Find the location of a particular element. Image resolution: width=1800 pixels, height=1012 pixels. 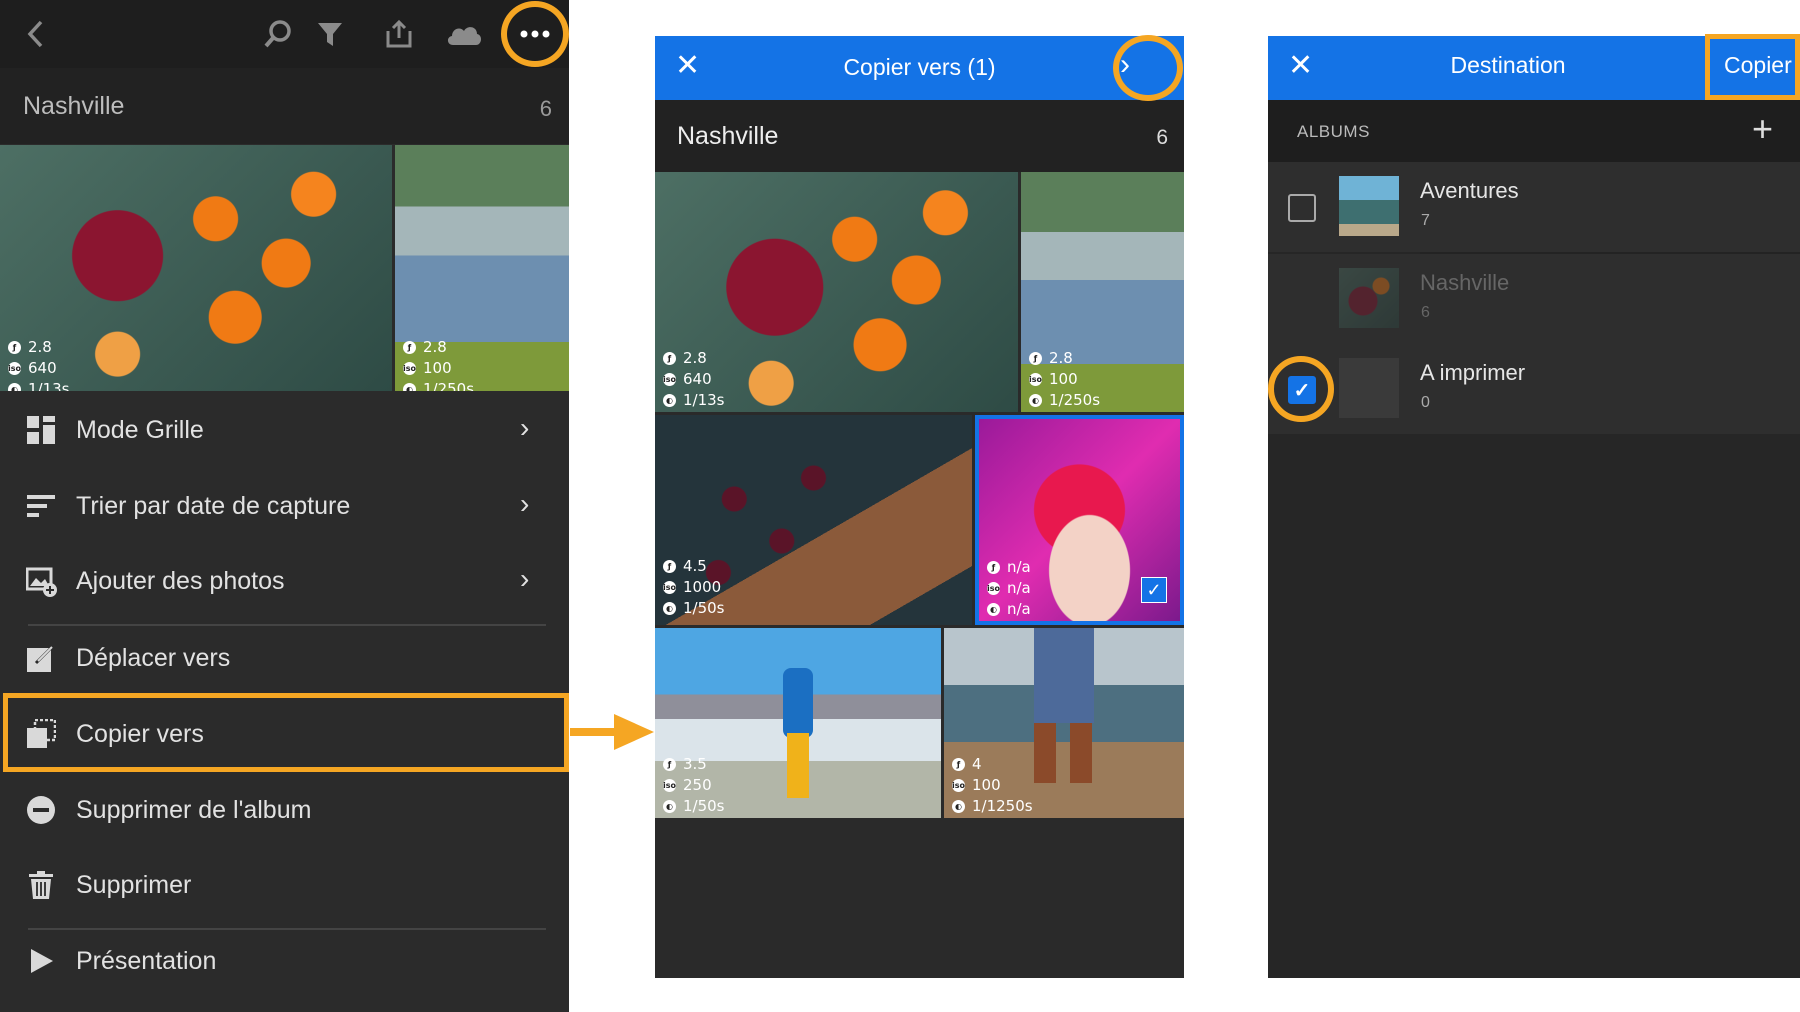

sort-icon is located at coordinates (42, 507).